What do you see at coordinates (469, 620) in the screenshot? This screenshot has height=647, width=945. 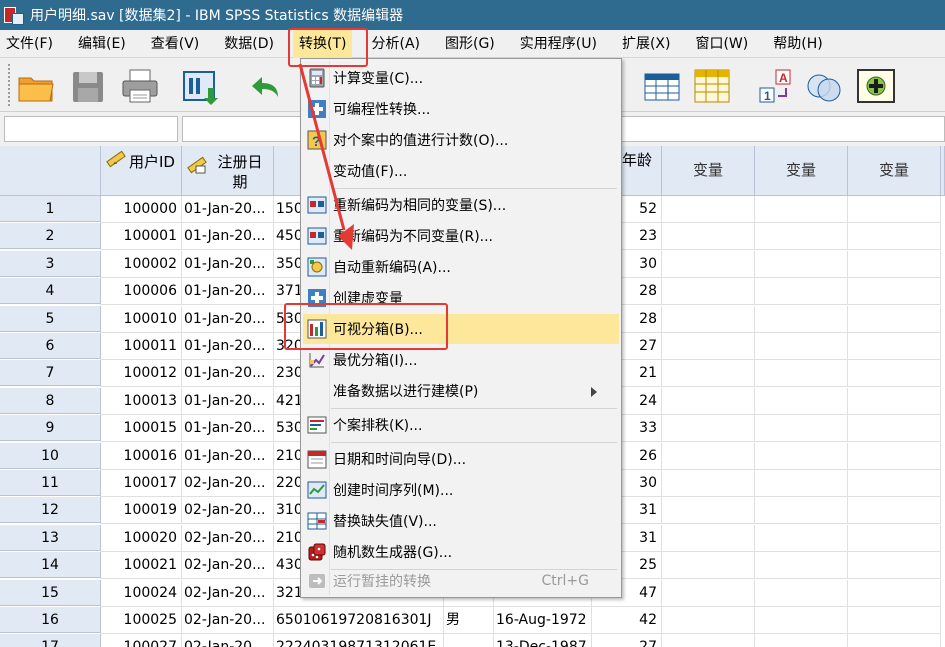 I see `cell-gender: 男` at bounding box center [469, 620].